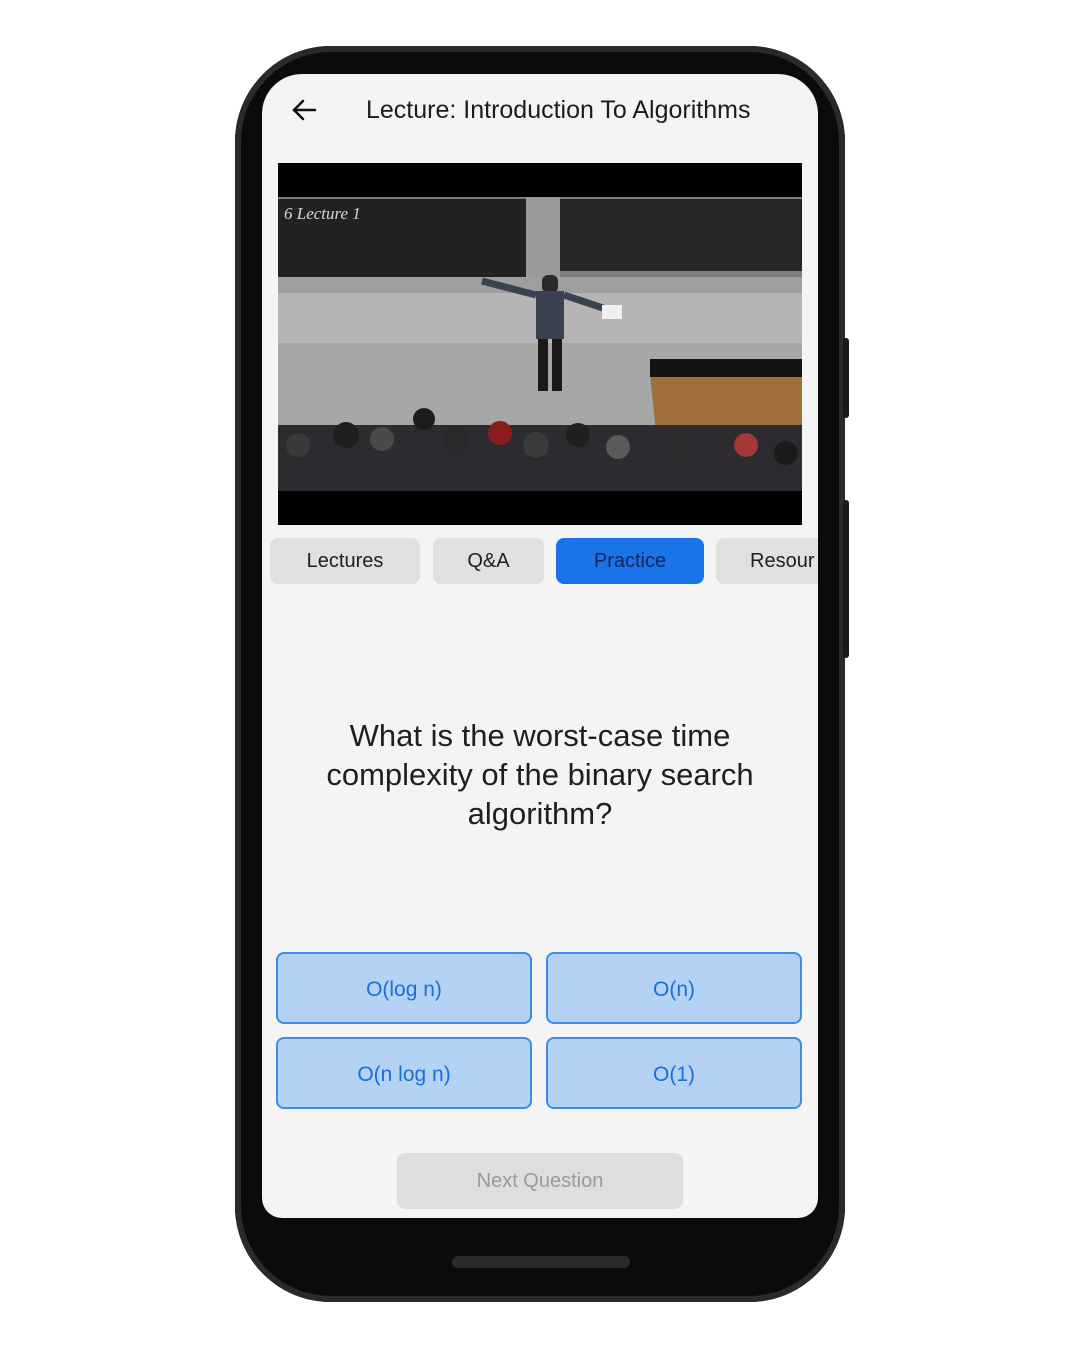 This screenshot has width=1080, height=1350. Describe the element at coordinates (846, 579) in the screenshot. I see `volume-button` at that location.